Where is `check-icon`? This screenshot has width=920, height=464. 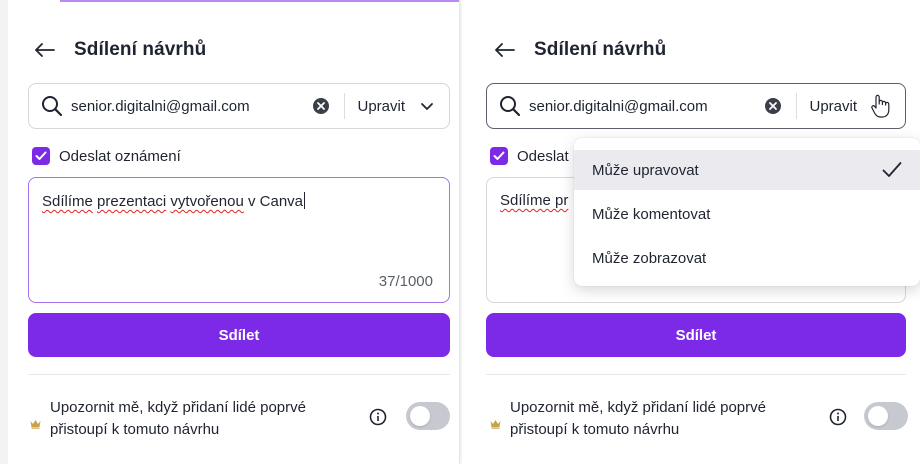
check-icon is located at coordinates (892, 170).